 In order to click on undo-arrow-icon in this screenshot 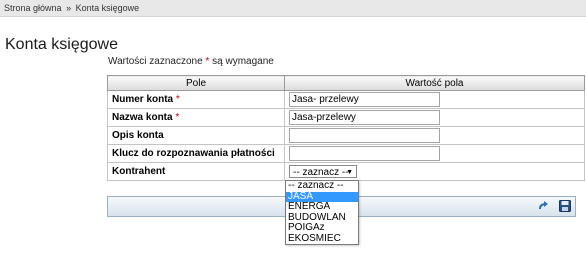, I will do `click(543, 206)`.